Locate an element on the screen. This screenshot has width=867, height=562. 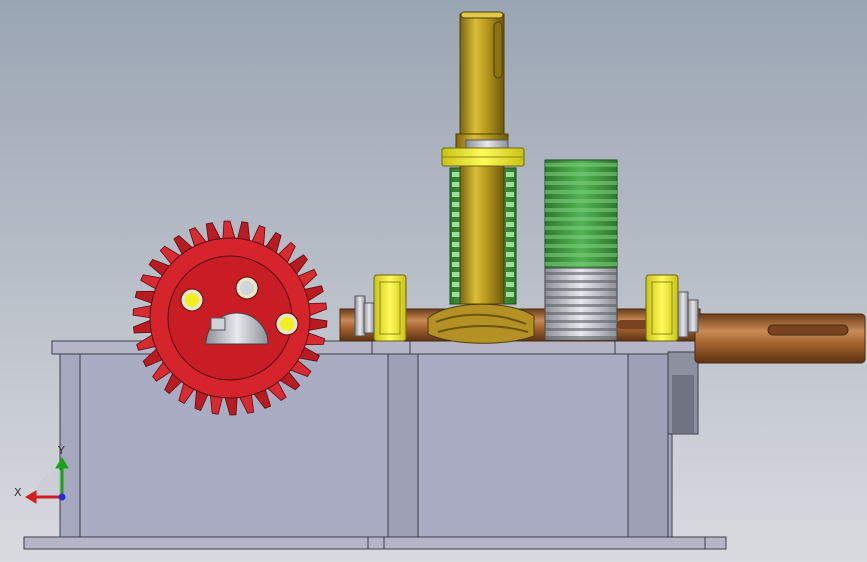
bevel-gear-tooth is located at coordinates (229, 230).